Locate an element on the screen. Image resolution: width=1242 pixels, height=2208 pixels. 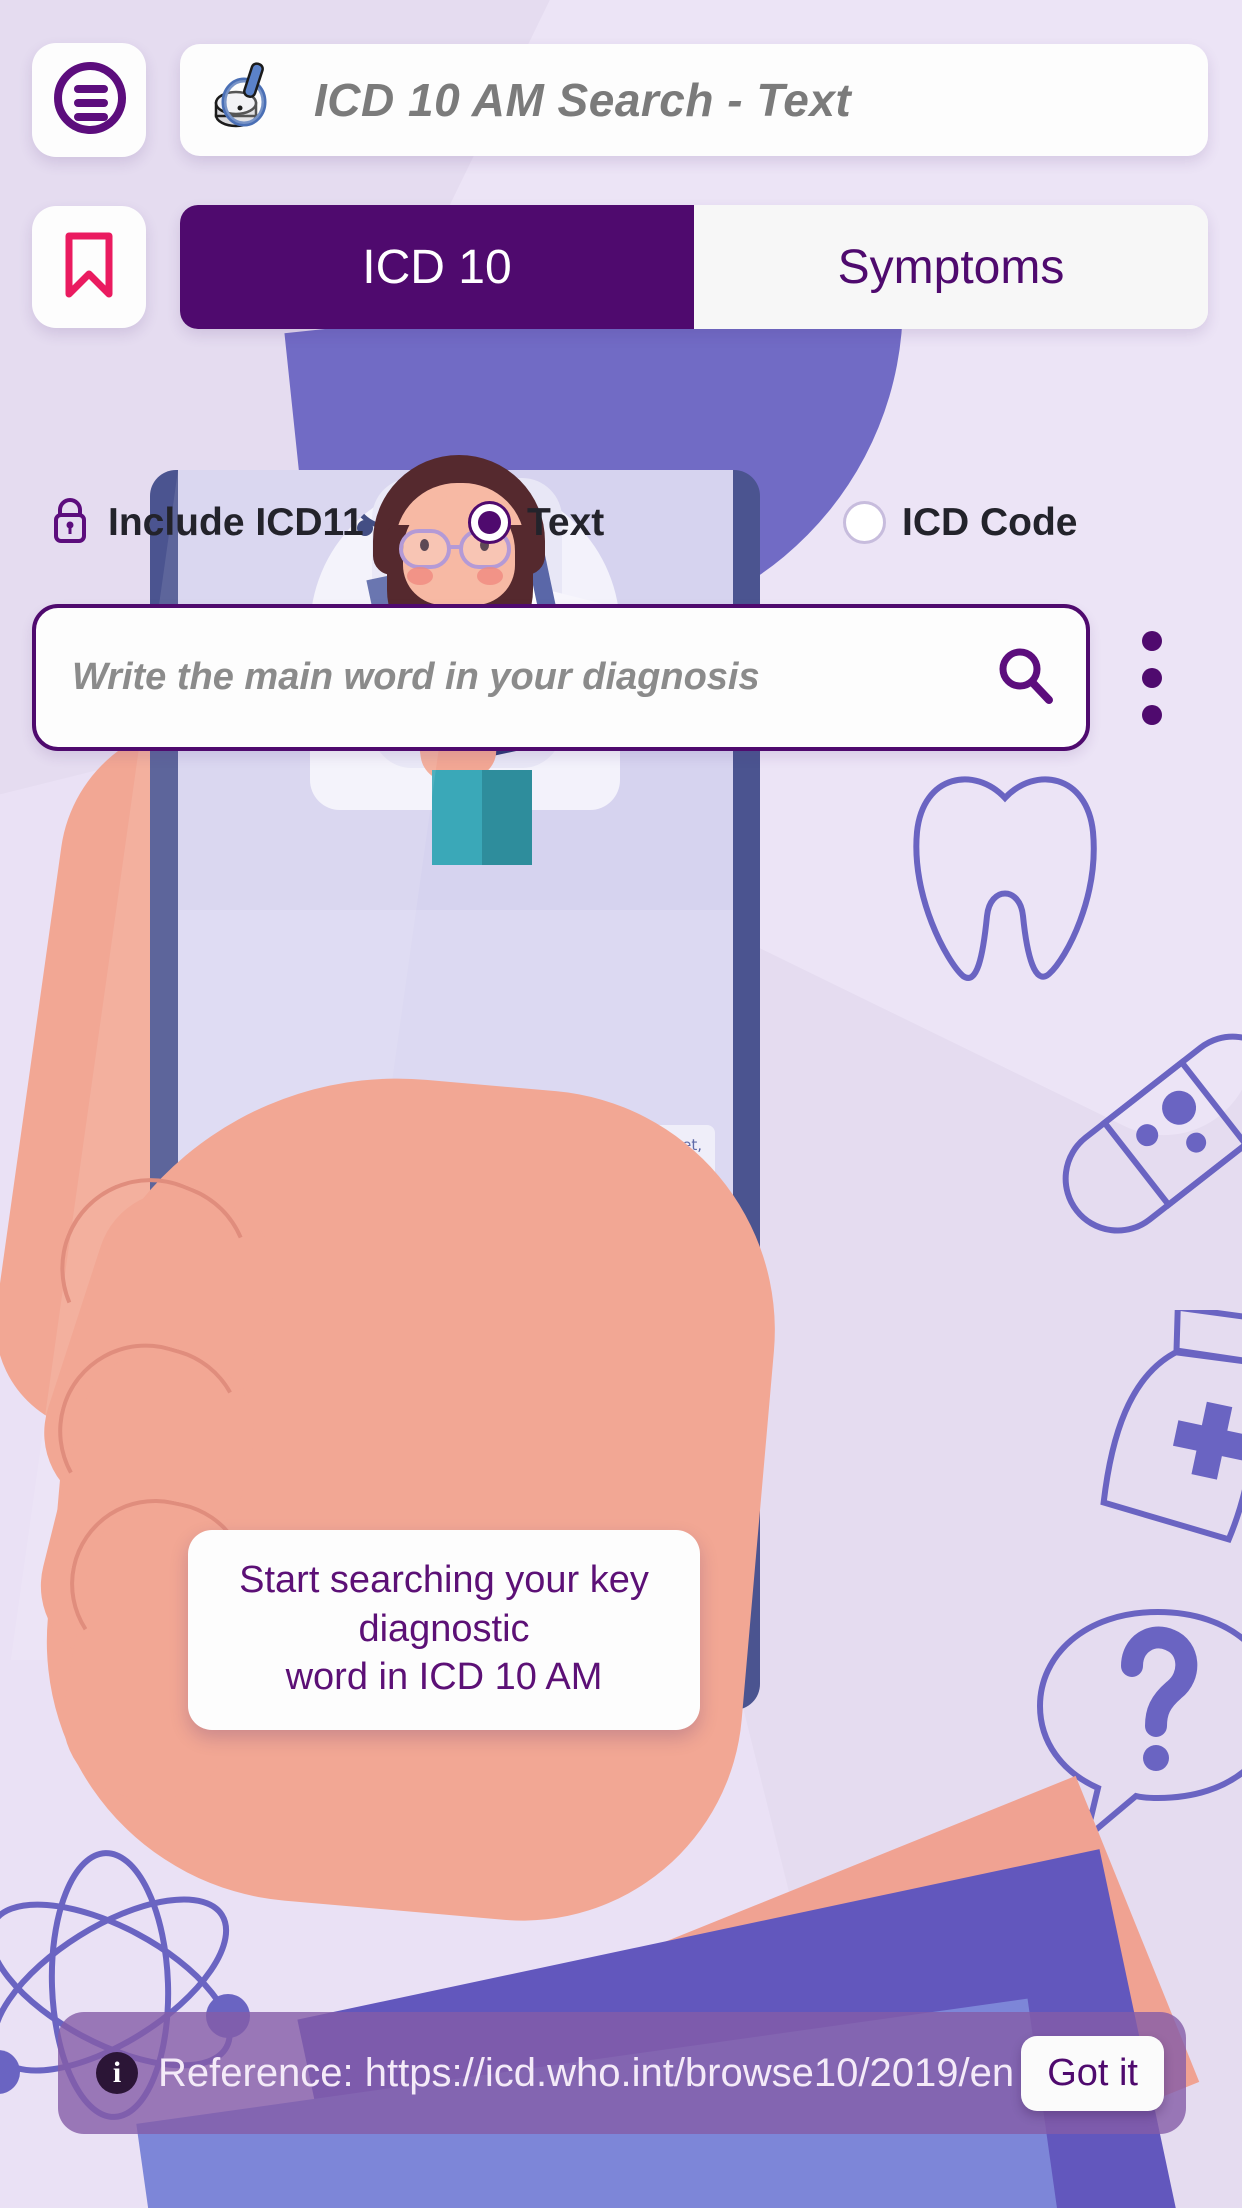
tab-icd-10-label: ICD 10 is located at coordinates (437, 267).